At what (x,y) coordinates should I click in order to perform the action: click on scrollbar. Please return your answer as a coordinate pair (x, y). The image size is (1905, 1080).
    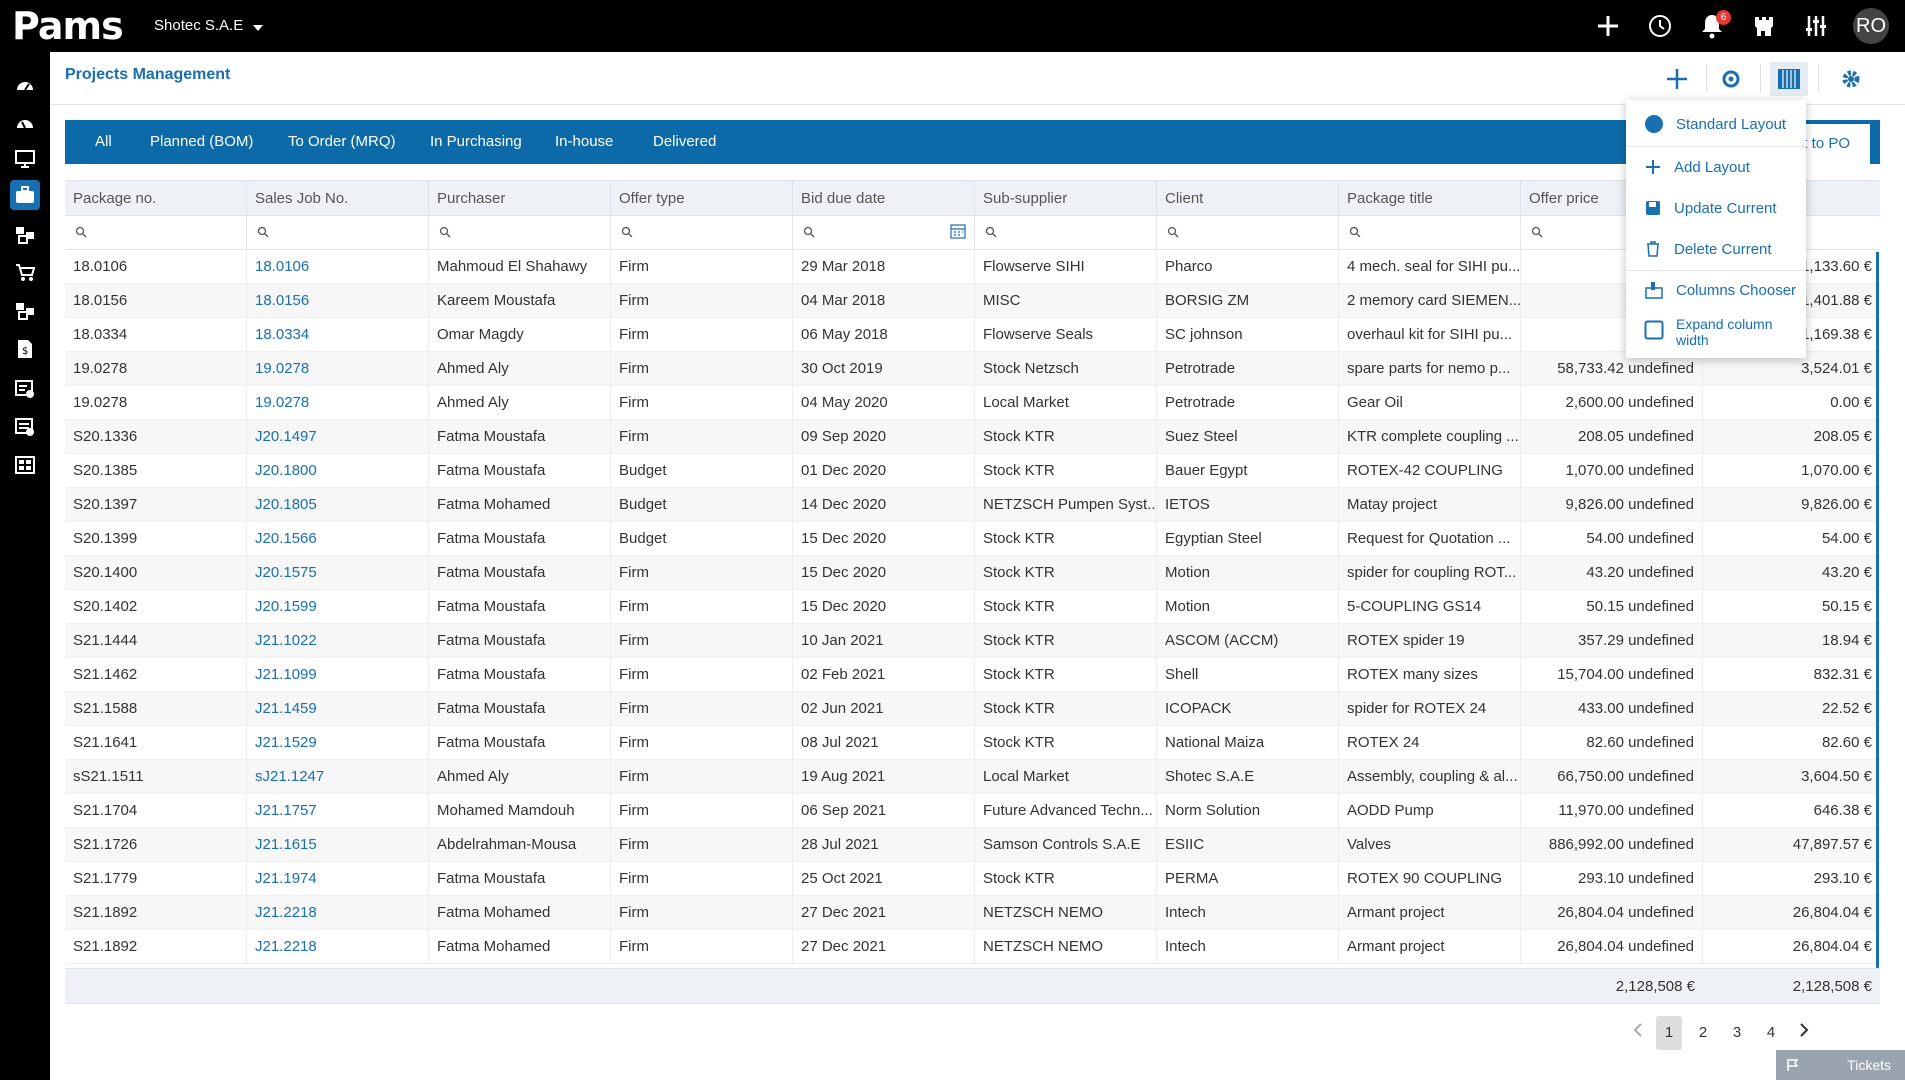
    Looking at the image, I should click on (1877, 610).